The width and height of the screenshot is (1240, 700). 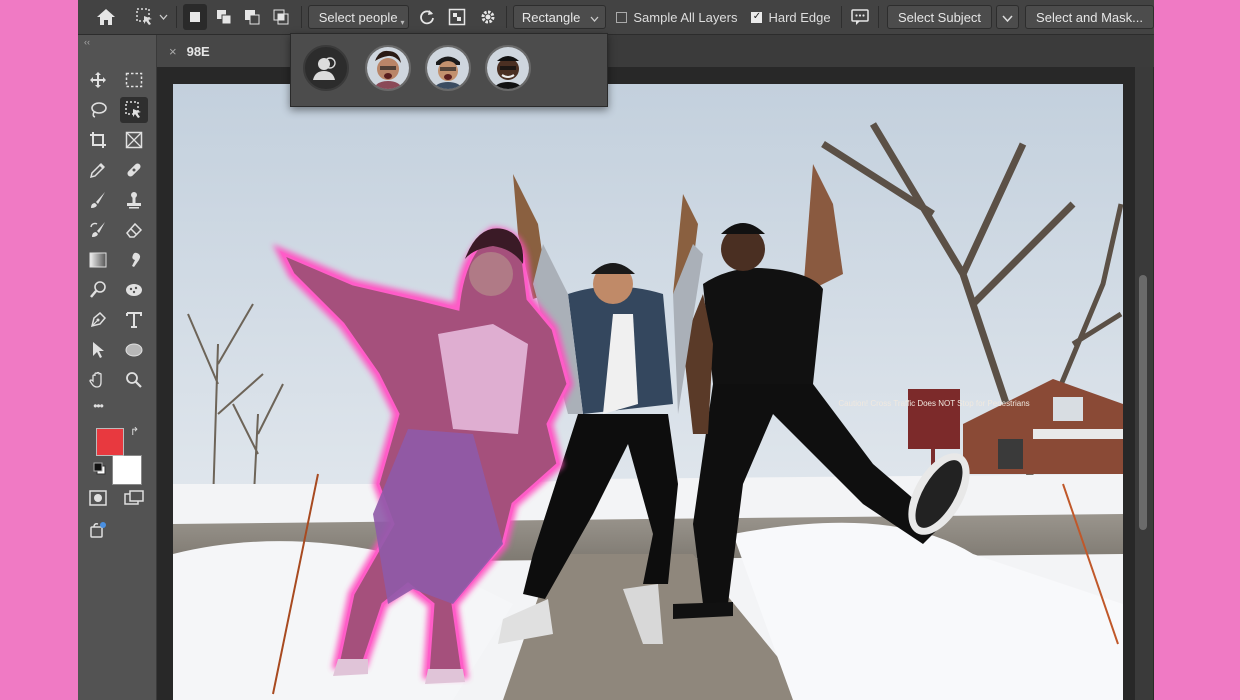 I want to click on healing-brush-tool-icon, so click(x=134, y=170).